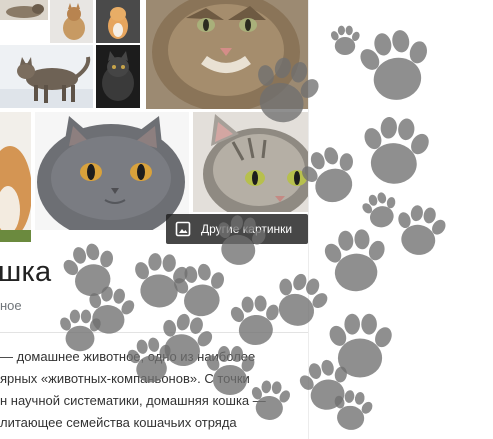 Image resolution: width=493 pixels, height=439 pixels. Describe the element at coordinates (133, 400) in the screenshot. I see `description-line: н научной систематики, домашняя кошка —` at that location.